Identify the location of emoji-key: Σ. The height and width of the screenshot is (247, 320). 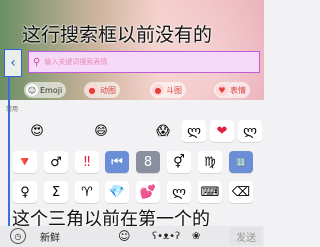
(56, 192).